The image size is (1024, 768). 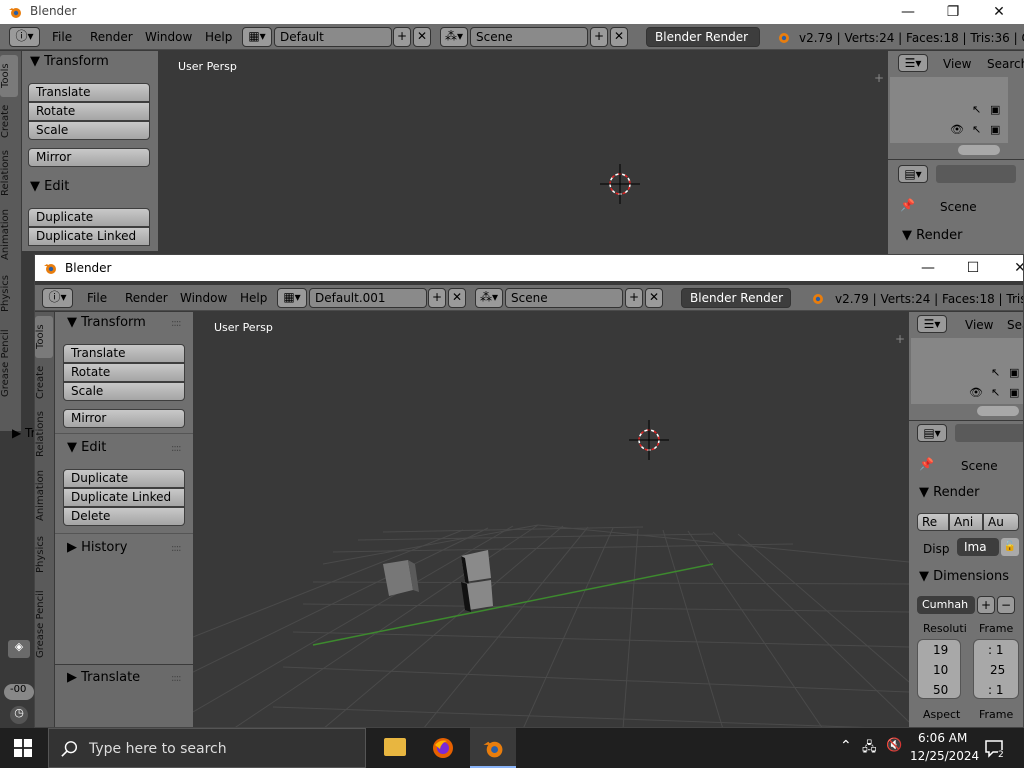 What do you see at coordinates (9, 294) in the screenshot?
I see `tab-physics: Physics` at bounding box center [9, 294].